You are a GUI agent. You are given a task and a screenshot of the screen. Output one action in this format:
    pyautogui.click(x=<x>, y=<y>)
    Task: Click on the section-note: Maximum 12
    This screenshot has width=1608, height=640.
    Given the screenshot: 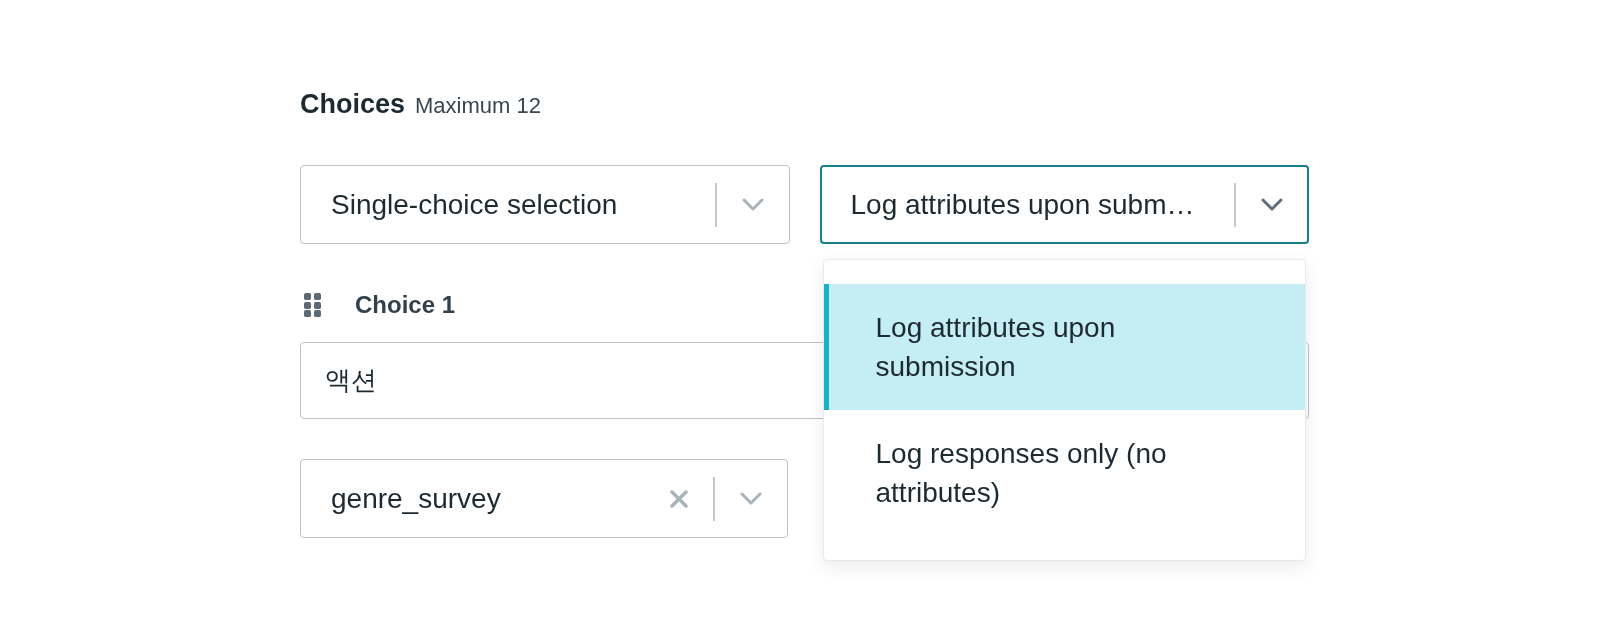 What is the action you would take?
    pyautogui.click(x=478, y=106)
    